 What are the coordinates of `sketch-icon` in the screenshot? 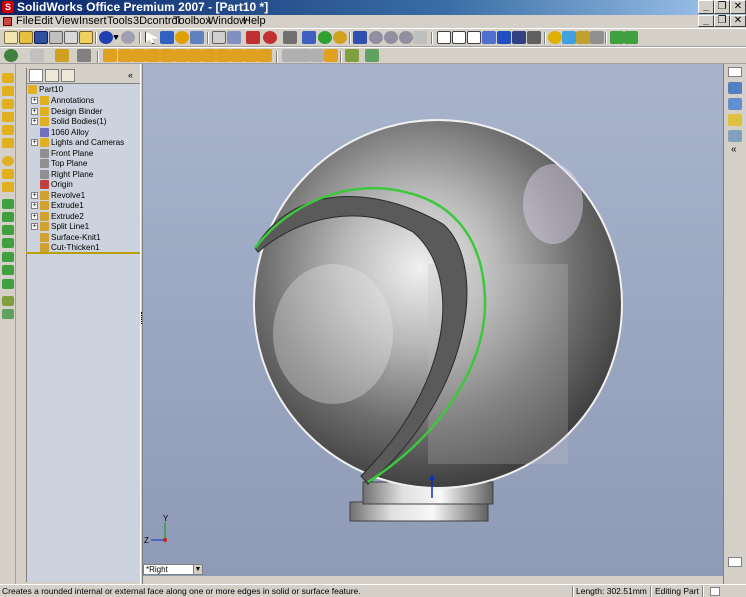 It's located at (11, 55).